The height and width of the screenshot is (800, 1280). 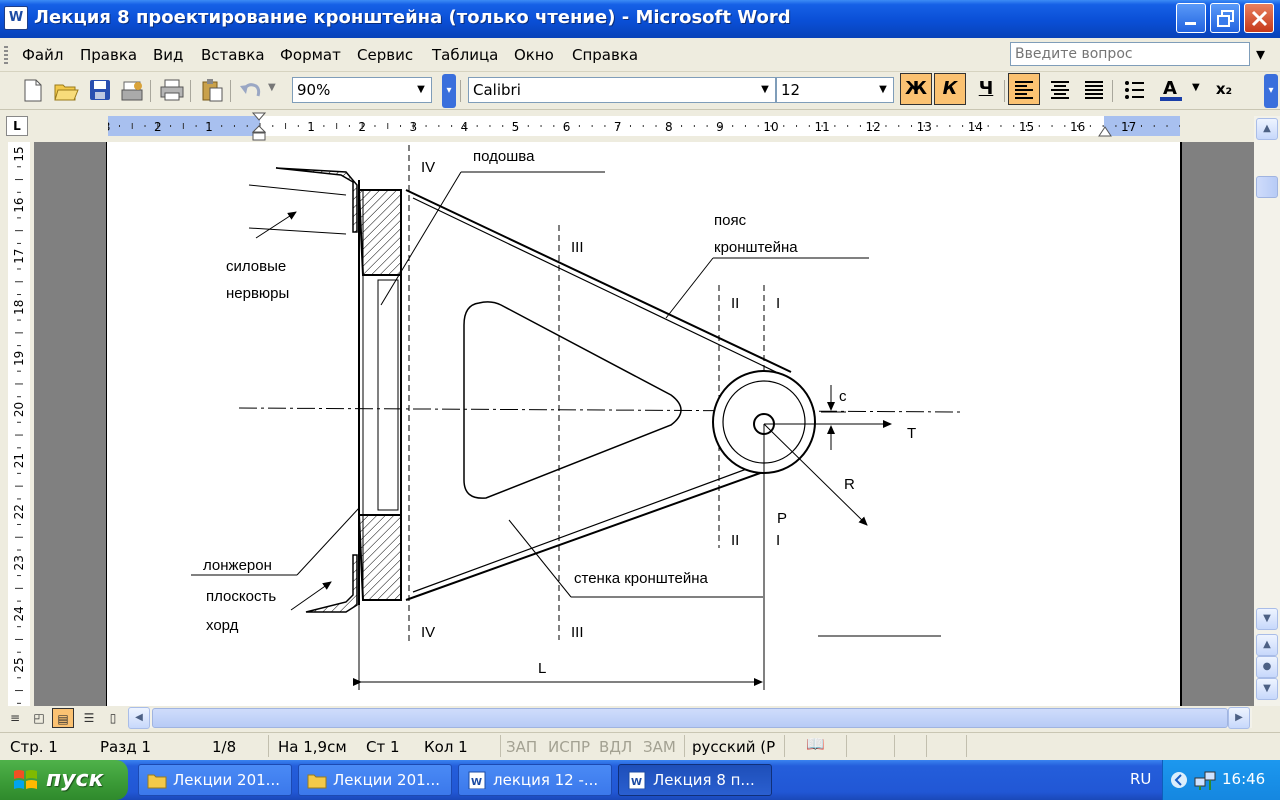 What do you see at coordinates (730, 220) in the screenshot?
I see `label-belt-1: пояс` at bounding box center [730, 220].